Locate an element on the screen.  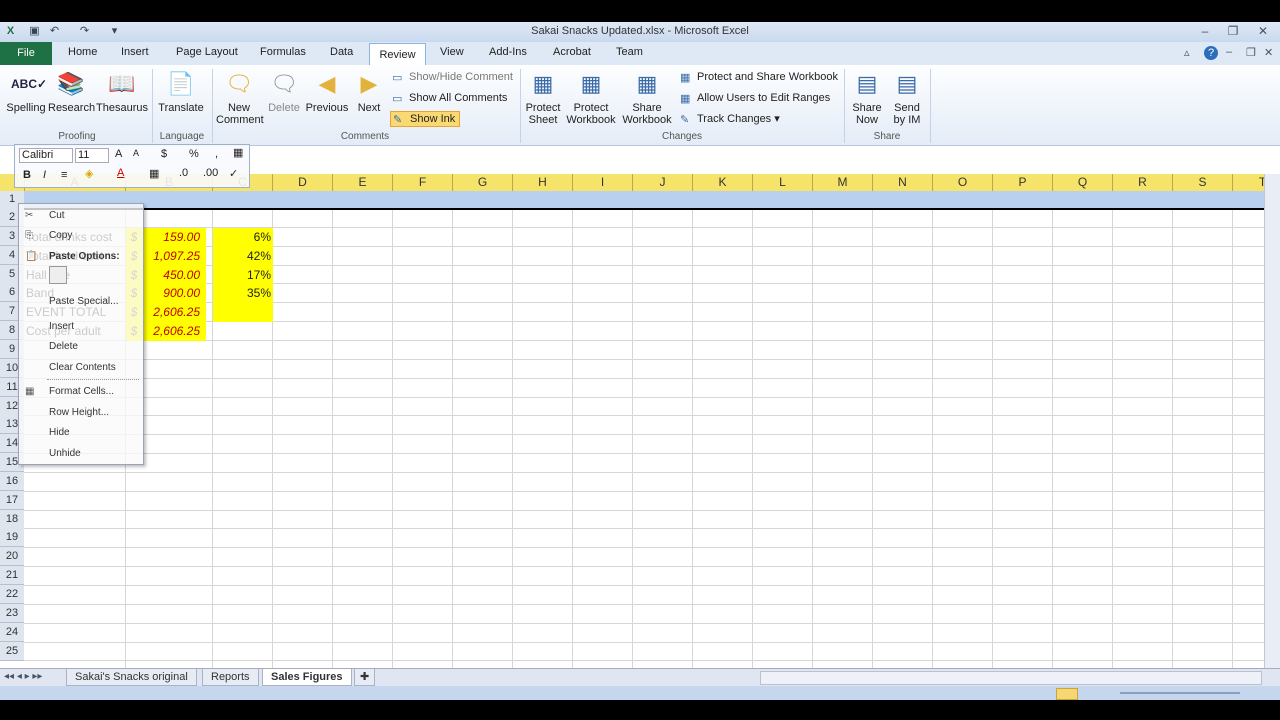
window-minimize-icon: – is located at coordinates (1229, 52).